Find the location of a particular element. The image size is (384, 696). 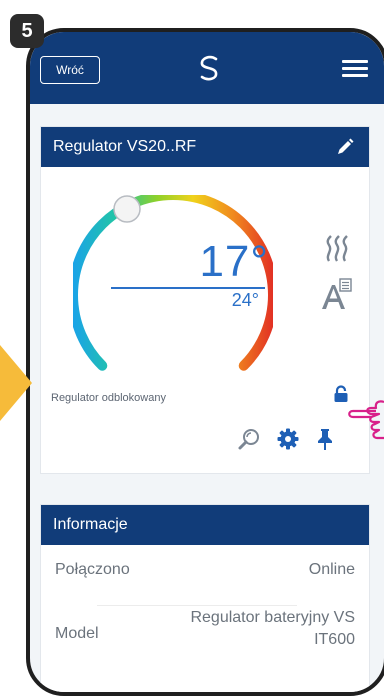

dial-handle is located at coordinates (127, 209).